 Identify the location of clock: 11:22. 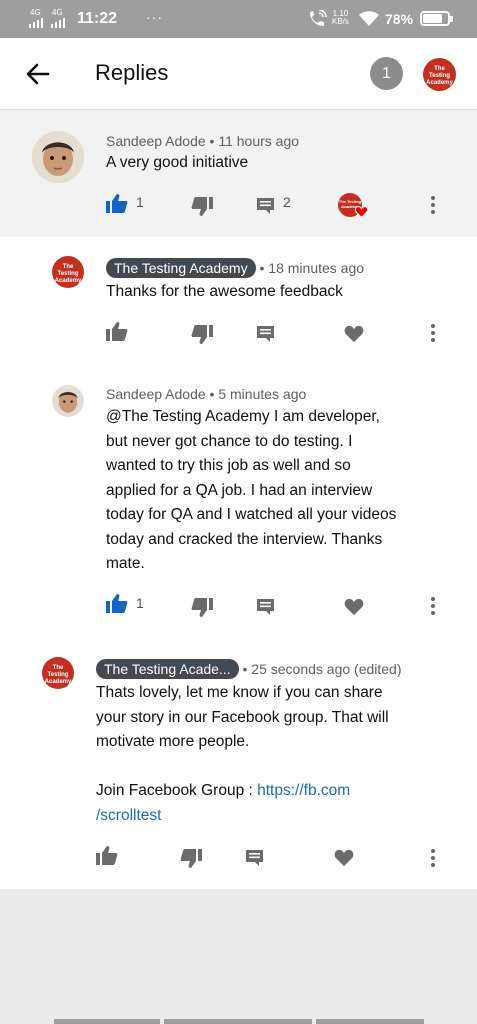
(97, 18).